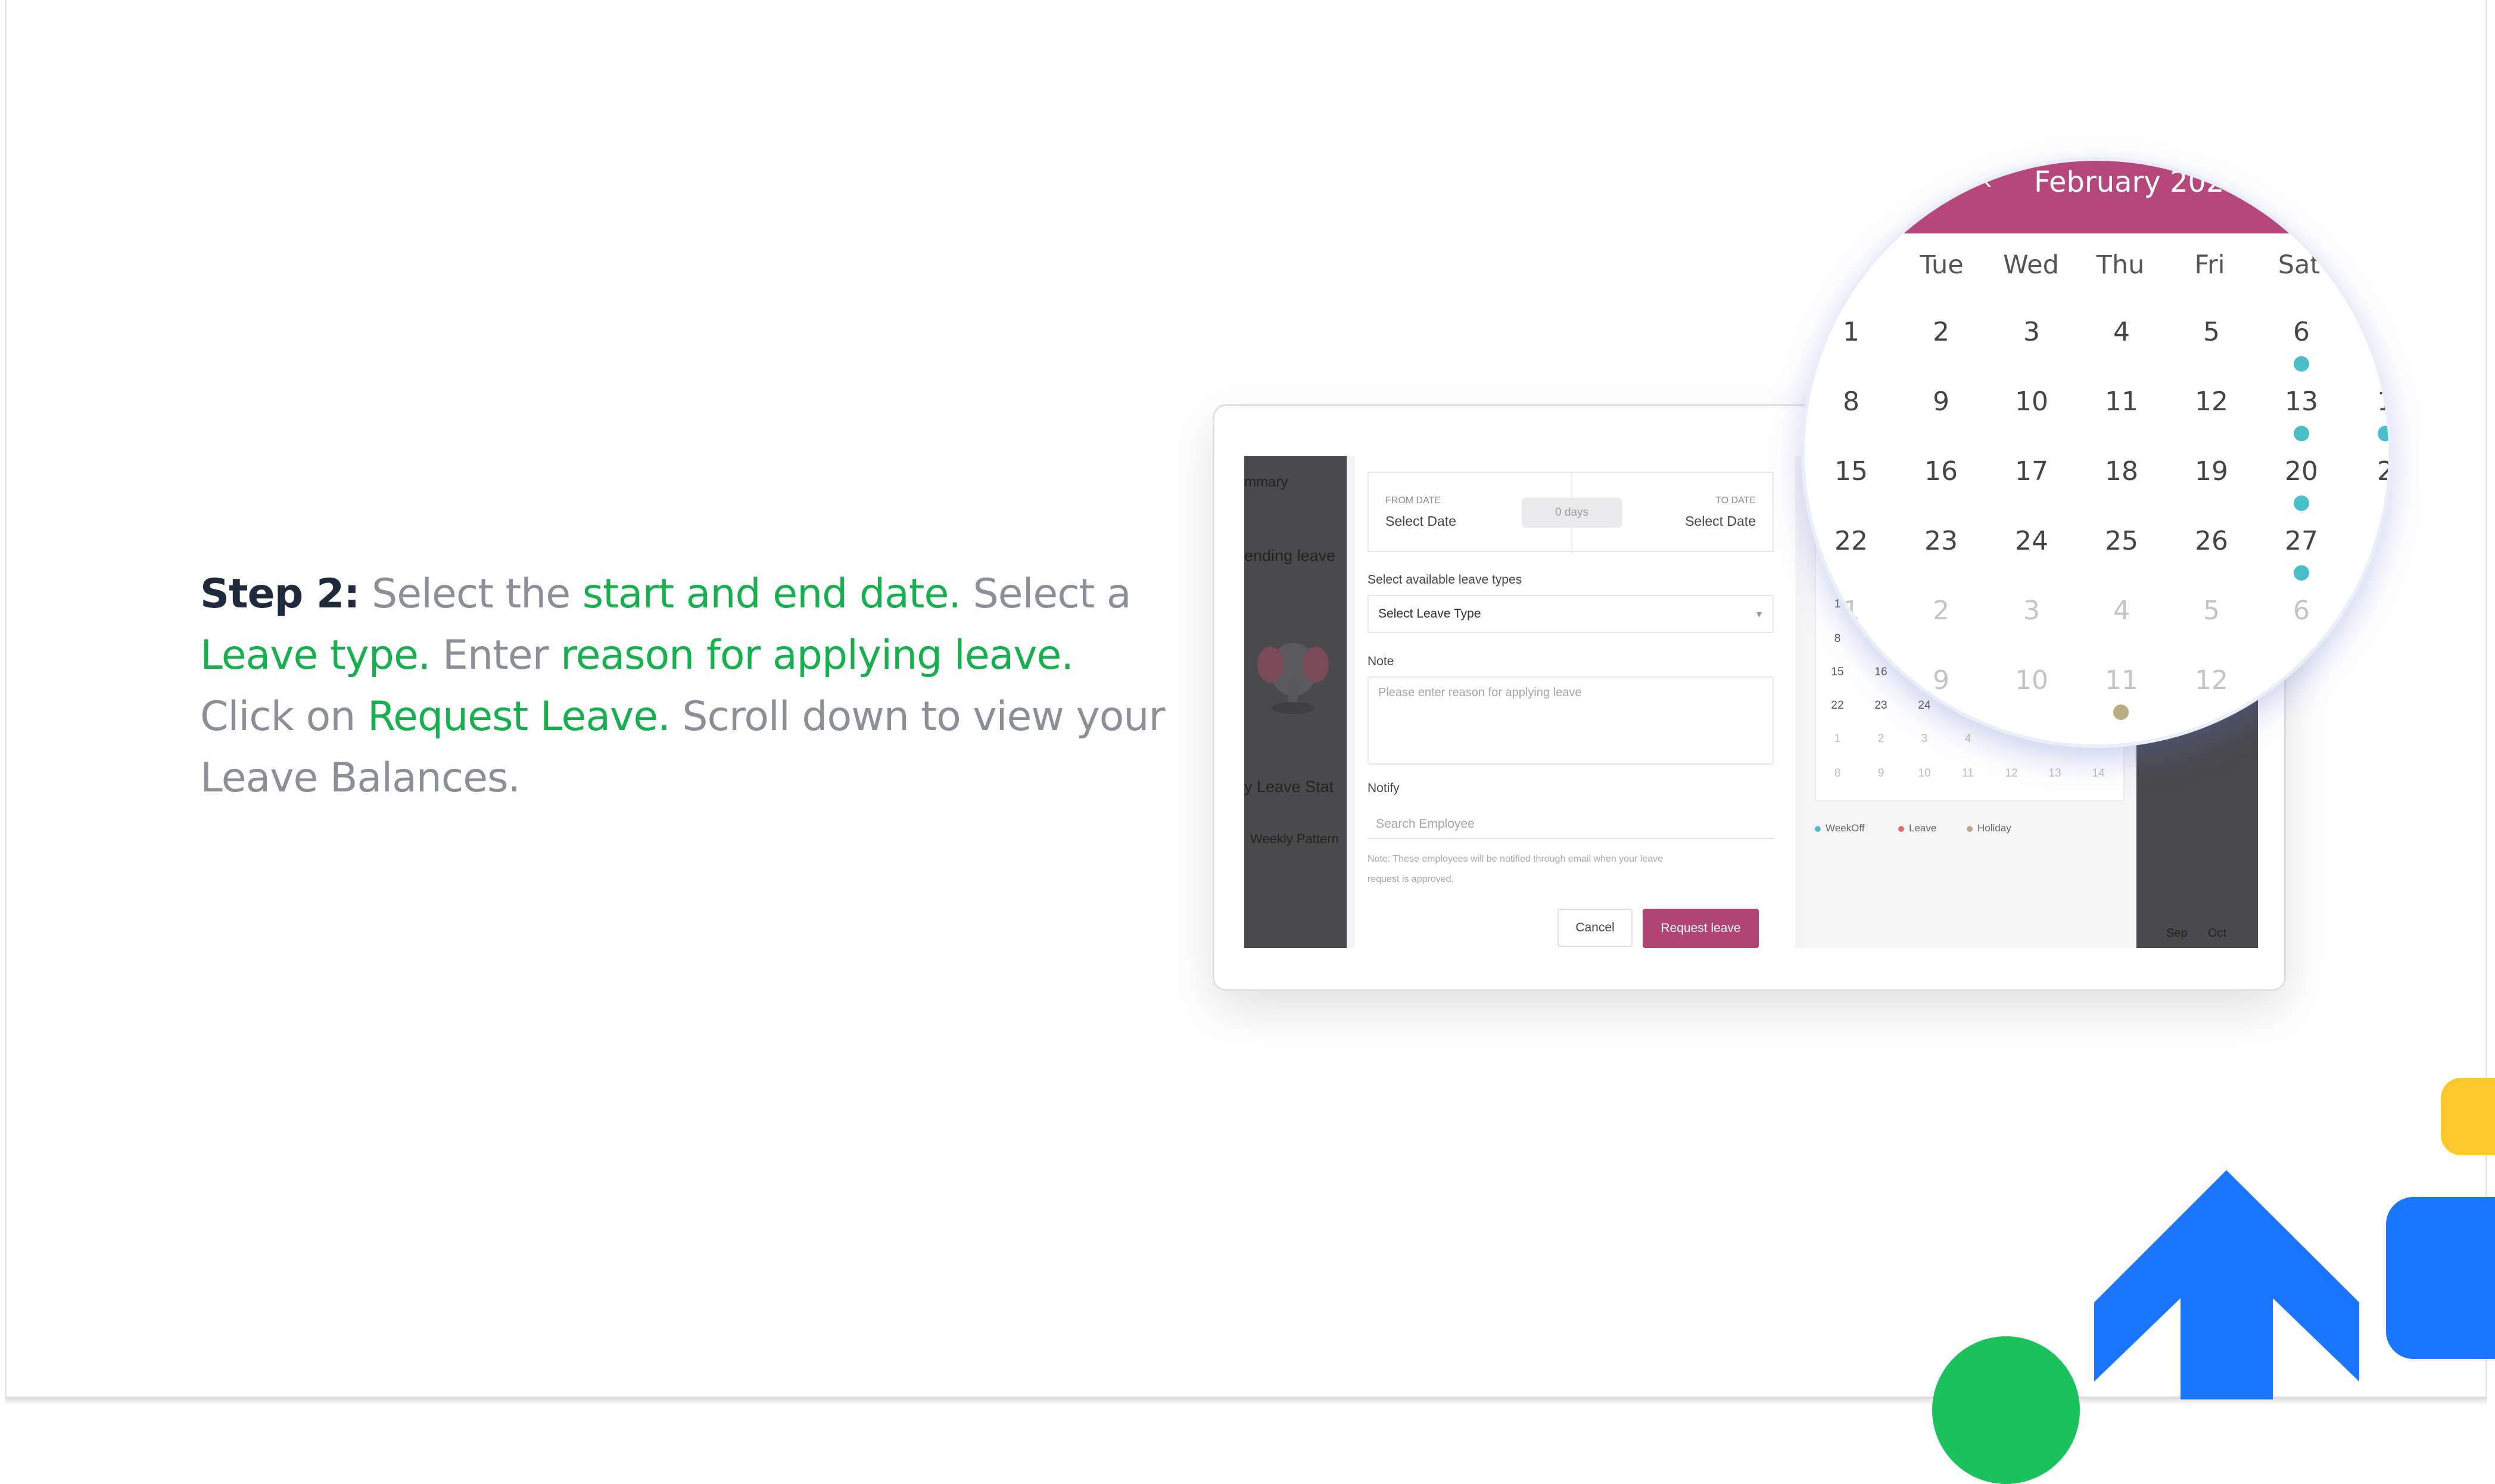 The image size is (2495, 1484). What do you see at coordinates (1701, 928) in the screenshot?
I see `request-leave-button: Request leave` at bounding box center [1701, 928].